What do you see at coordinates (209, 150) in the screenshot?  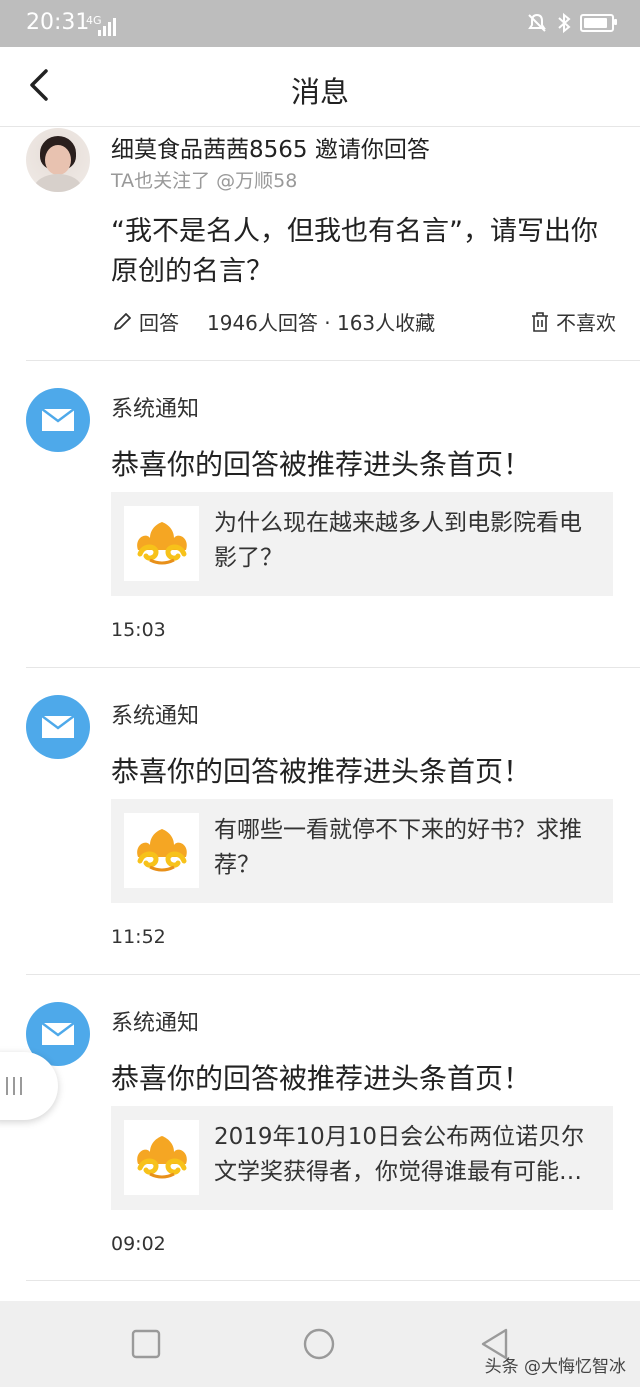 I see `inviter-name: 细莫食品茜茜8565` at bounding box center [209, 150].